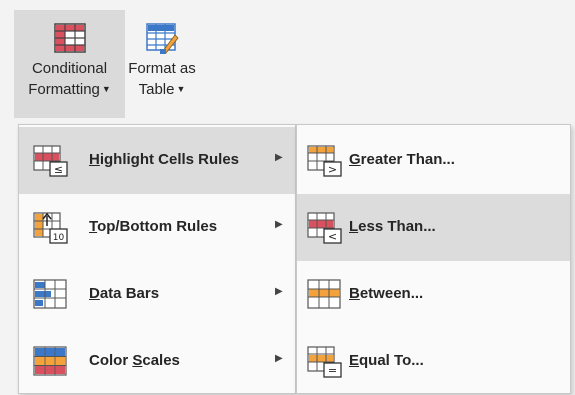  Describe the element at coordinates (162, 38) in the screenshot. I see `format-as-table-icon` at that location.